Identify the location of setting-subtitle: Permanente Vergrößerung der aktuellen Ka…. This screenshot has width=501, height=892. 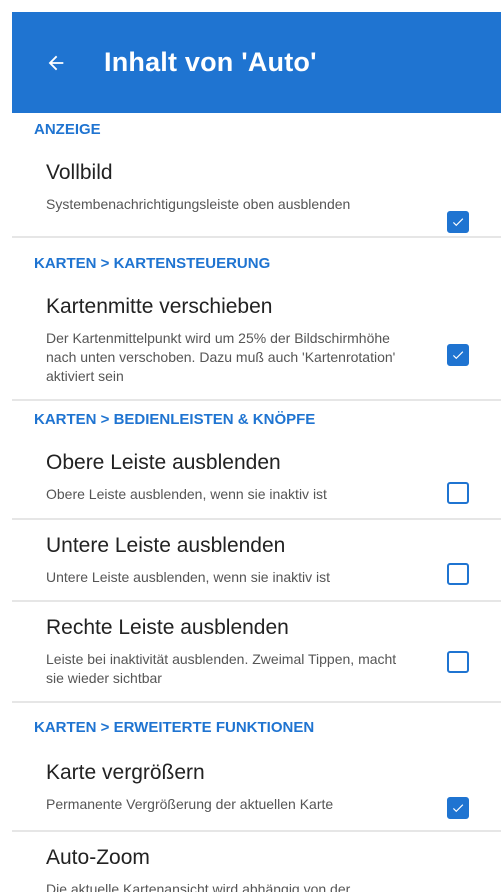
(190, 804).